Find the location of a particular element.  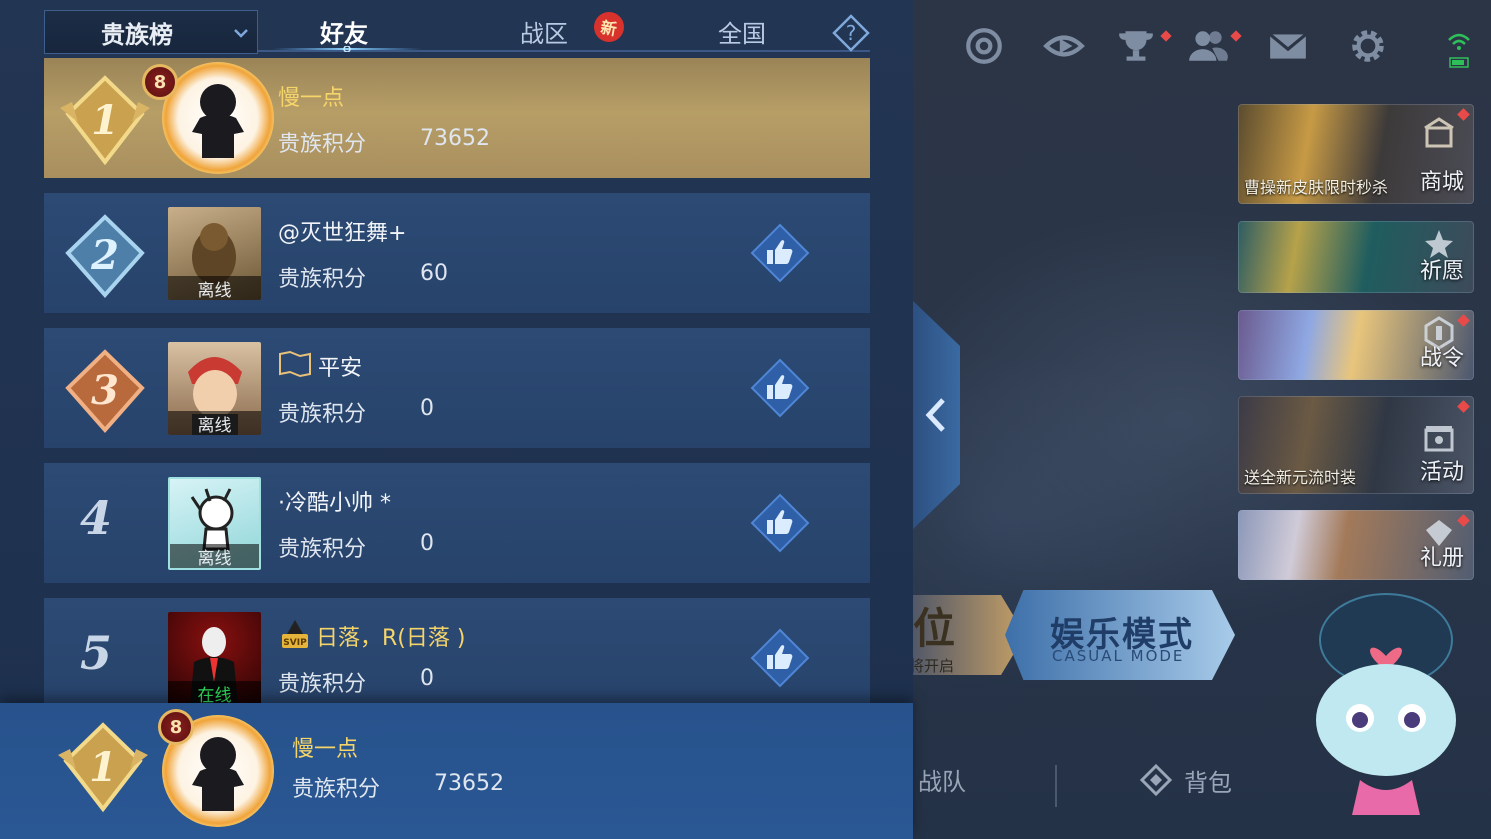

battle-pass-button: 战令 is located at coordinates (1356, 345).